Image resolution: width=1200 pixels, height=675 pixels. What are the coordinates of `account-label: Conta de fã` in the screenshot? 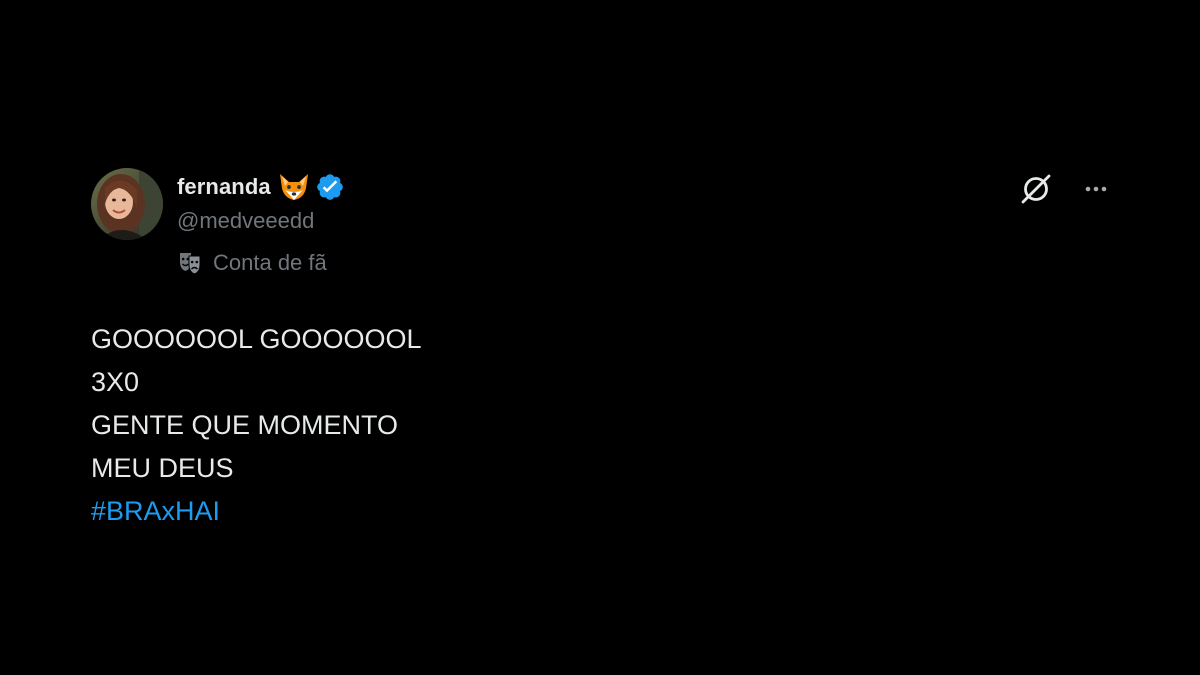 It's located at (261, 263).